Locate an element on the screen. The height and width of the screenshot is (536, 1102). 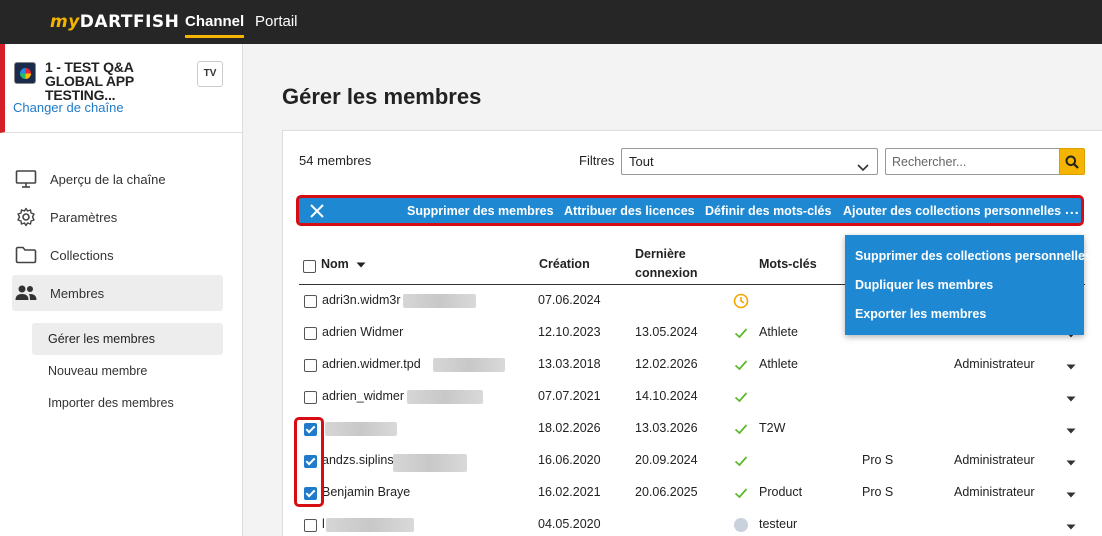
last-login-date: 20.09.2024 is located at coordinates (666, 460).